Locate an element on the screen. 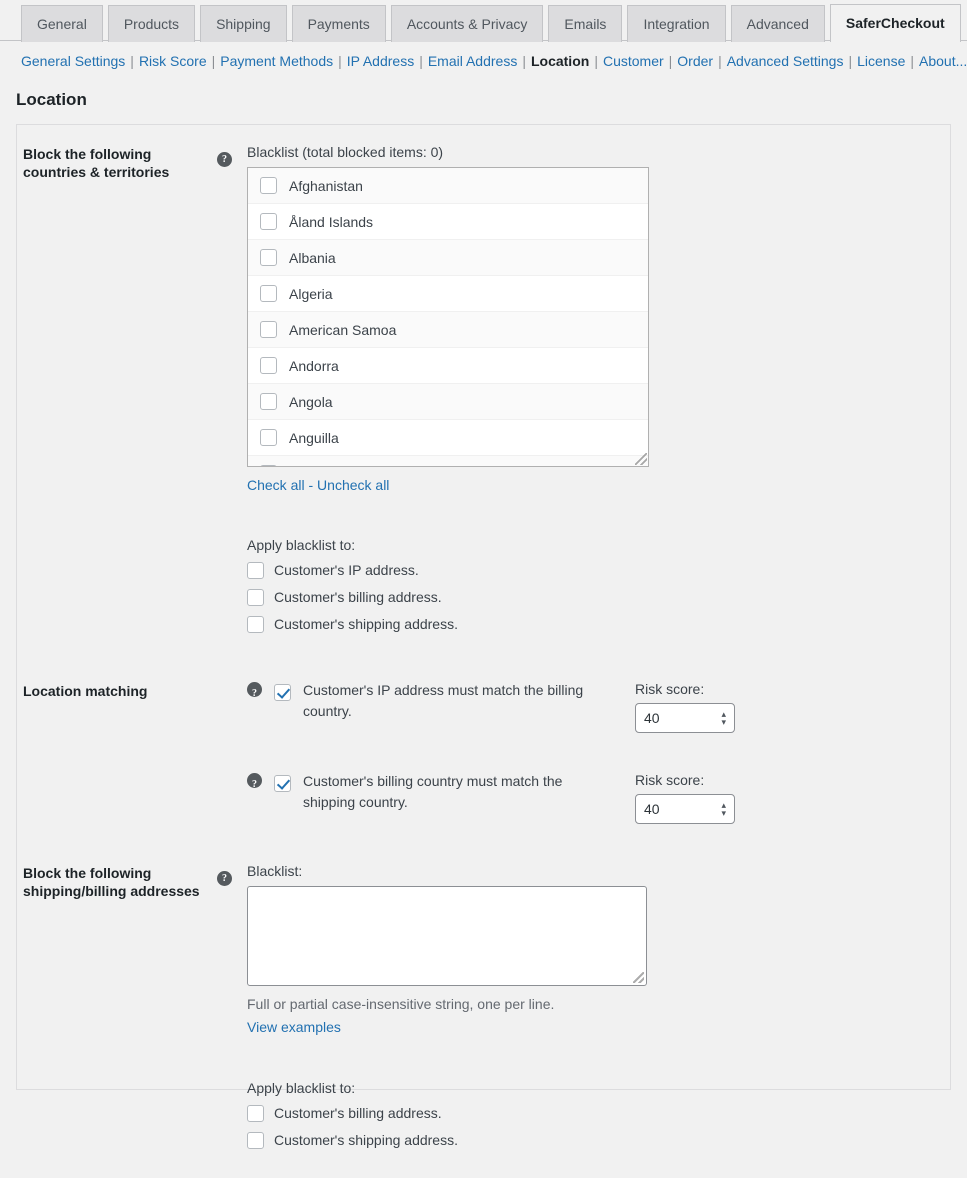 This screenshot has width=967, height=1178. tab-integration: Integration is located at coordinates (676, 23).